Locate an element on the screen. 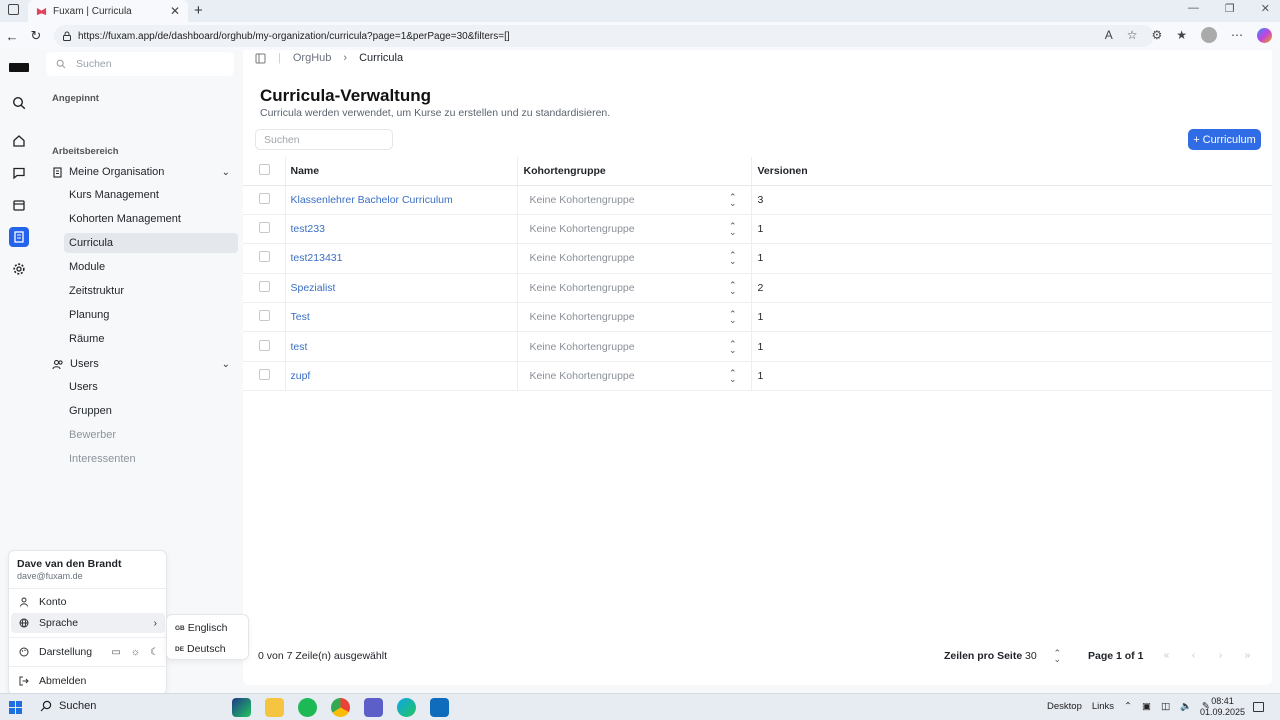 Image resolution: width=1280 pixels, height=720 pixels. curriculum-name-link: zupf is located at coordinates (301, 376).